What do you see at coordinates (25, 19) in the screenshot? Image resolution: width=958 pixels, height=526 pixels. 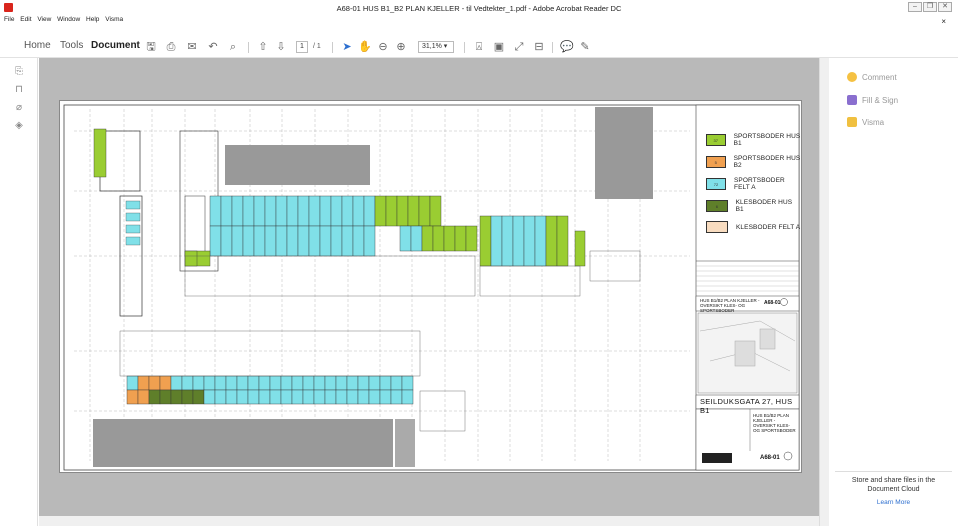 I see `menu-edit: Edit` at bounding box center [25, 19].